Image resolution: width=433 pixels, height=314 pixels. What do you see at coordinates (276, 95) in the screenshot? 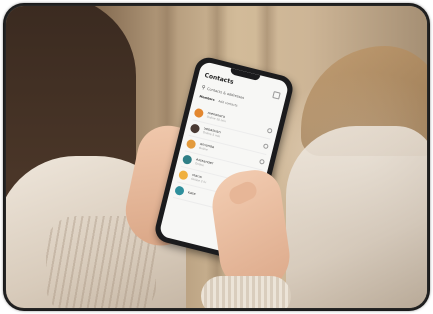
I see `menu-icon` at bounding box center [276, 95].